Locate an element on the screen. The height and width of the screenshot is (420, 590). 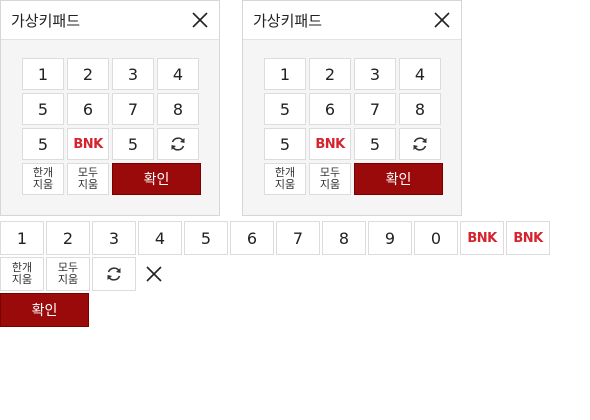
strip-key-1: 1 is located at coordinates (22, 238).